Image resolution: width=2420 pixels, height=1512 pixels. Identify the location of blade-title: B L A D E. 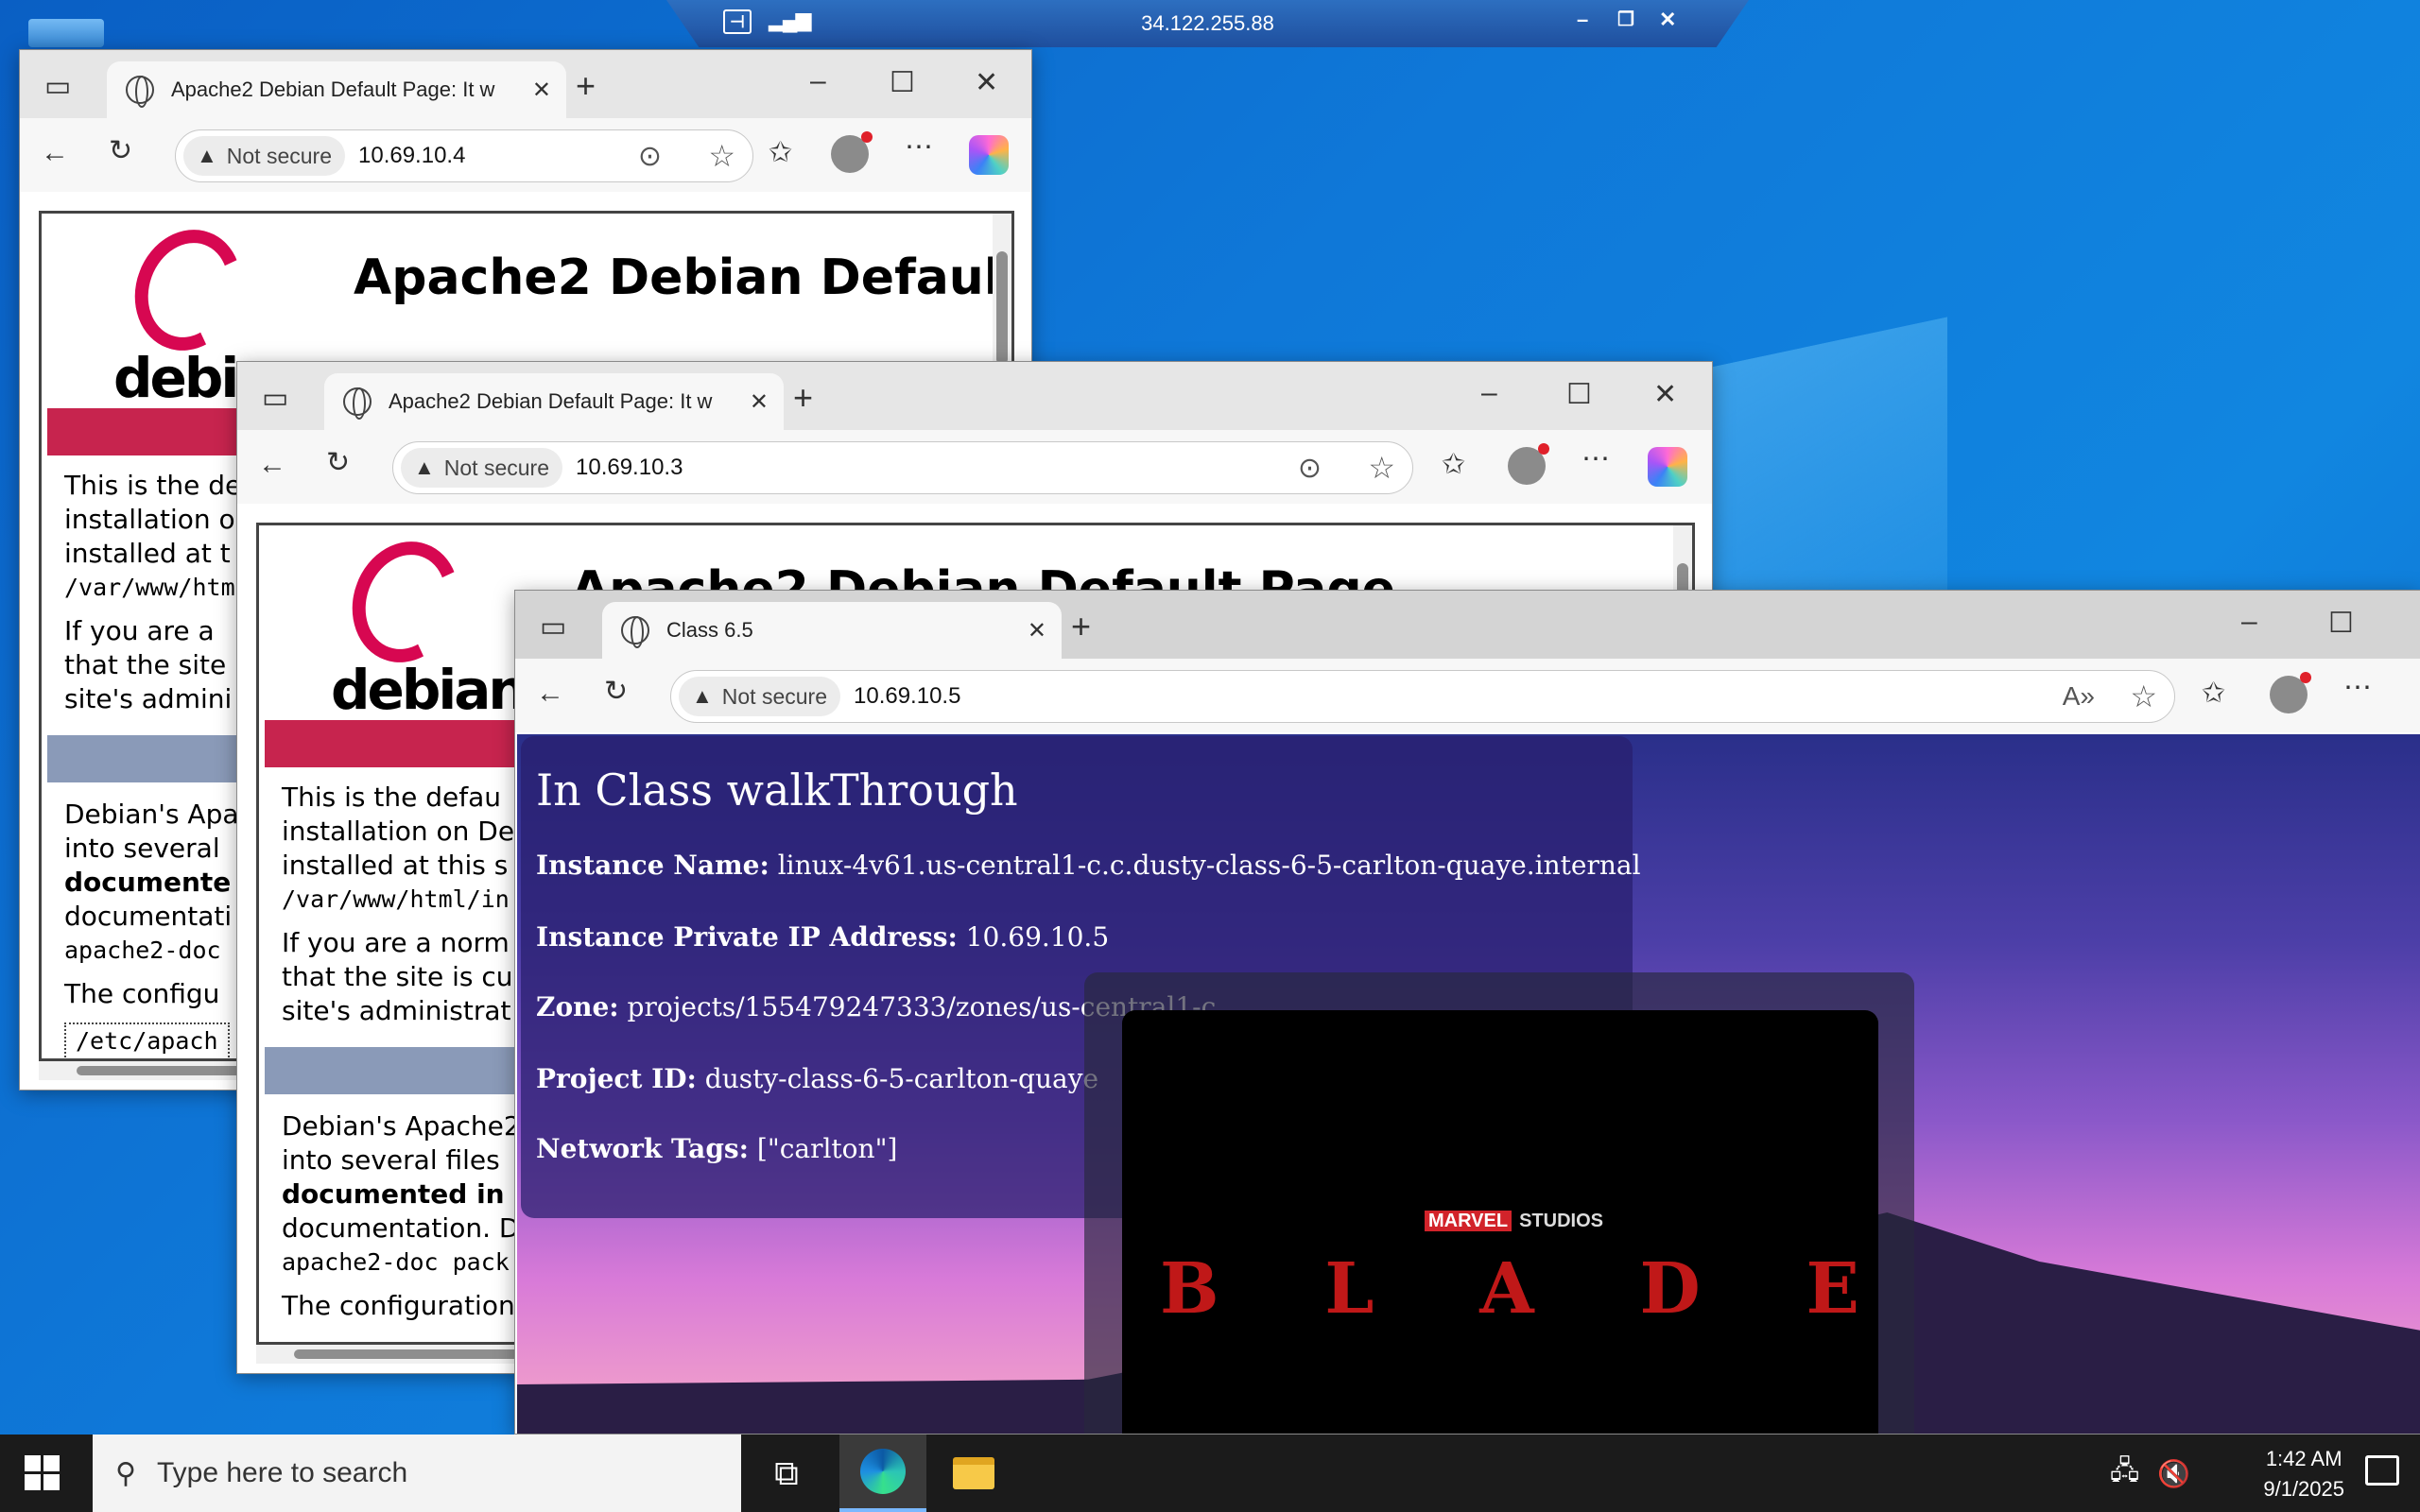
(1509, 1289).